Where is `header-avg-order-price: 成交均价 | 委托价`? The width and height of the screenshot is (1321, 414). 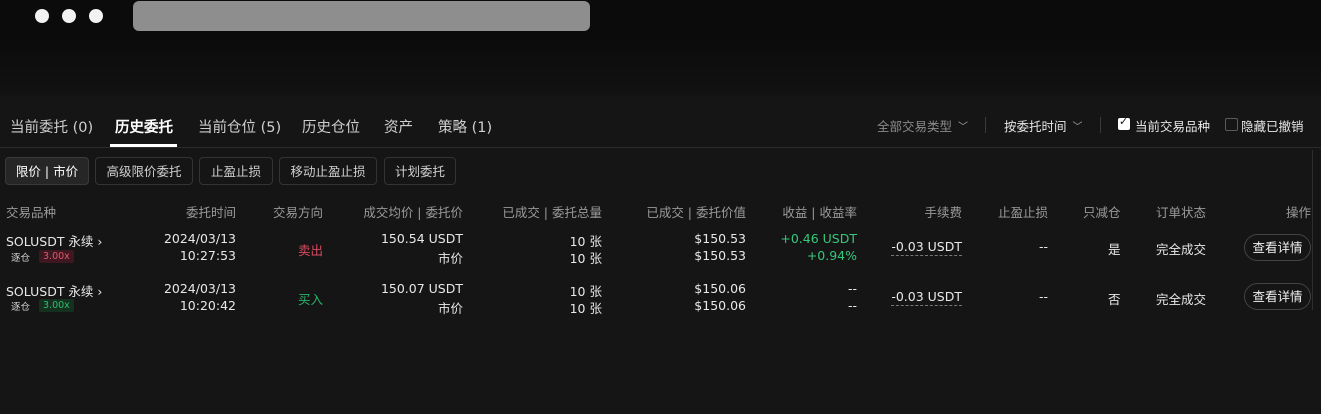
header-avg-order-price: 成交均价 | 委托价 is located at coordinates (413, 212).